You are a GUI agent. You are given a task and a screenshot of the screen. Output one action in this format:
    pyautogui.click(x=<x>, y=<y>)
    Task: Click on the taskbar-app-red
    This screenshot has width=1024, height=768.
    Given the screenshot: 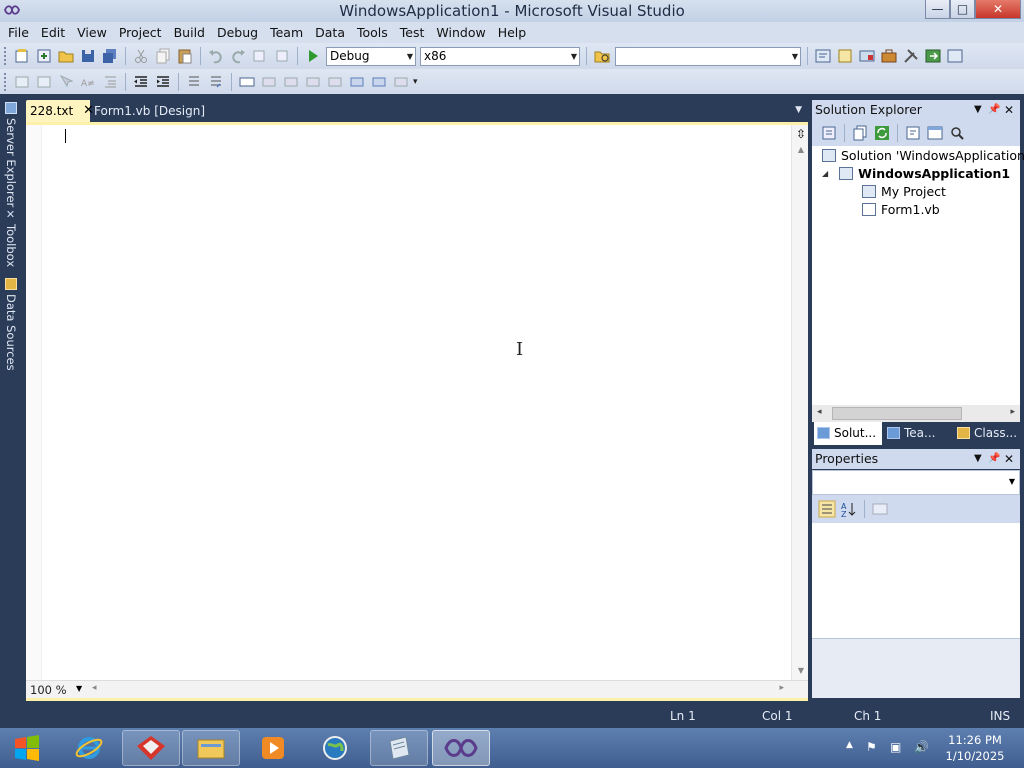 What is the action you would take?
    pyautogui.click(x=151, y=748)
    